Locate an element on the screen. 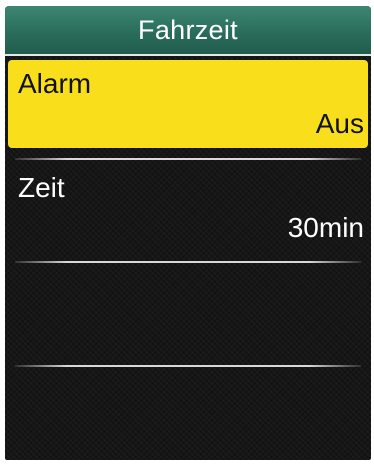 The height and width of the screenshot is (466, 374). menu-item-value: 30min is located at coordinates (325, 227).